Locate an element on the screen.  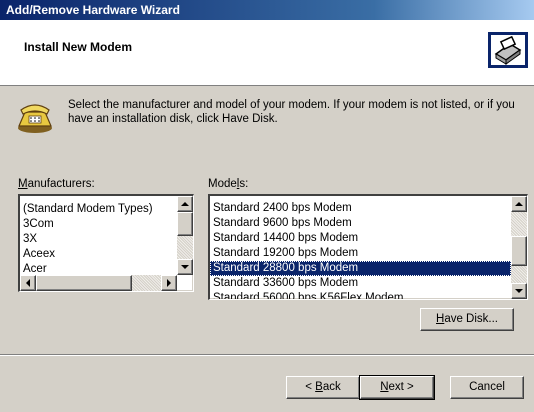
right-arrow-icon is located at coordinates (169, 283).